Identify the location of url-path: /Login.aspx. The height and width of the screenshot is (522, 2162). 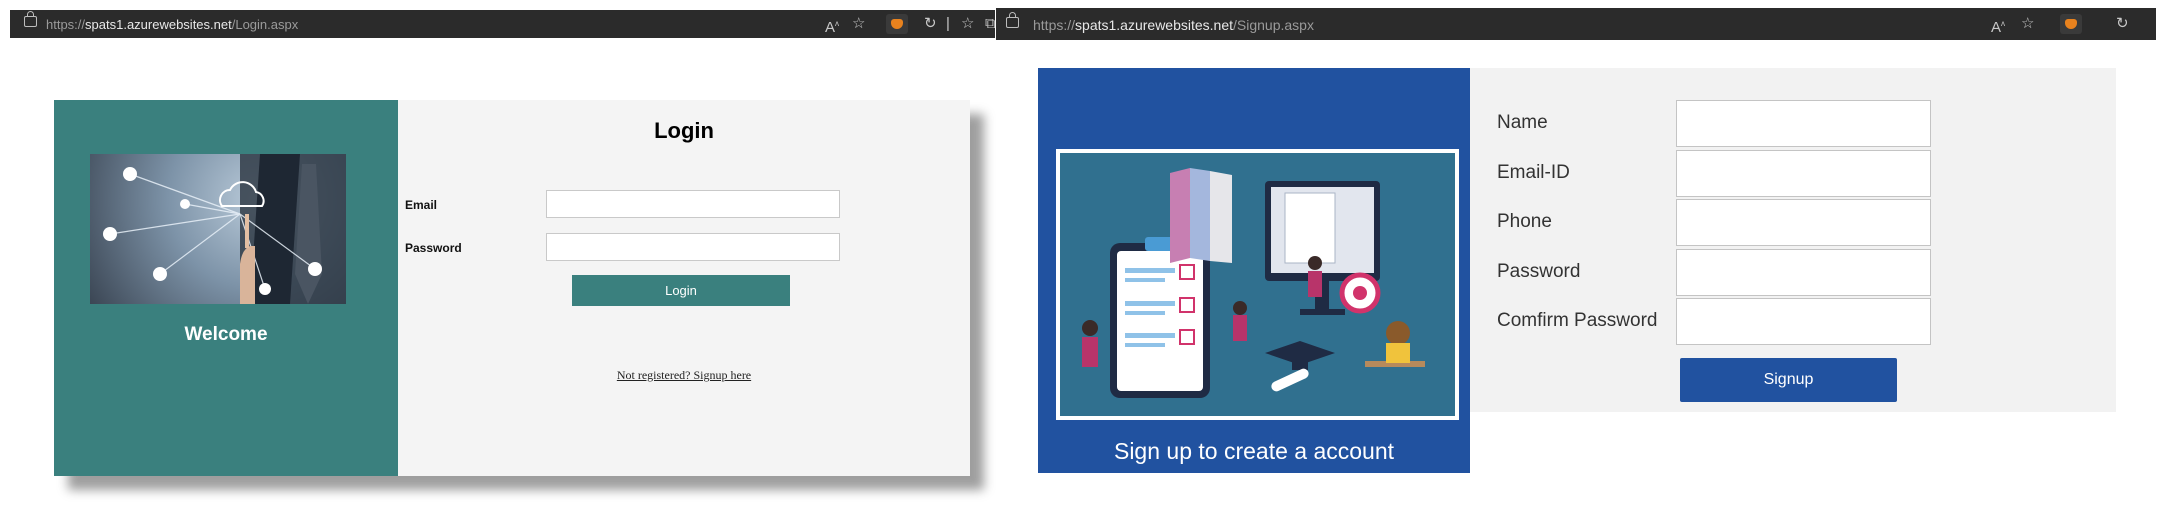
(265, 24).